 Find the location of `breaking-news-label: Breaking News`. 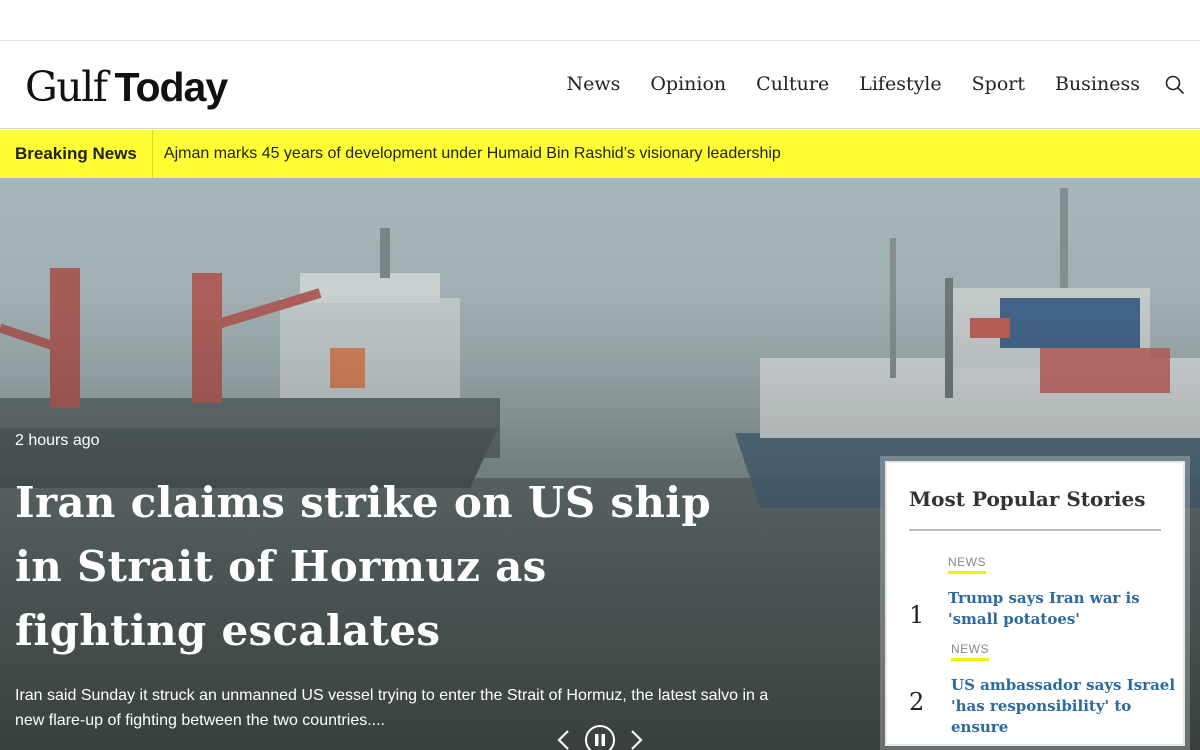

breaking-news-label: Breaking News is located at coordinates (76, 154).